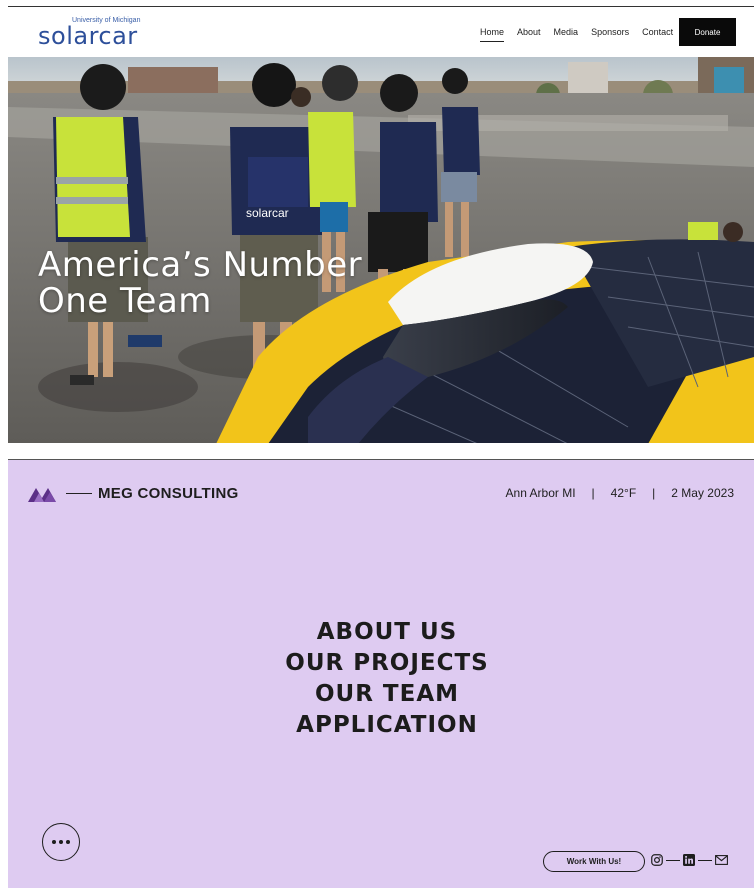 The height and width of the screenshot is (888, 754). What do you see at coordinates (702, 493) in the screenshot?
I see `date-text: 2 May 2023` at bounding box center [702, 493].